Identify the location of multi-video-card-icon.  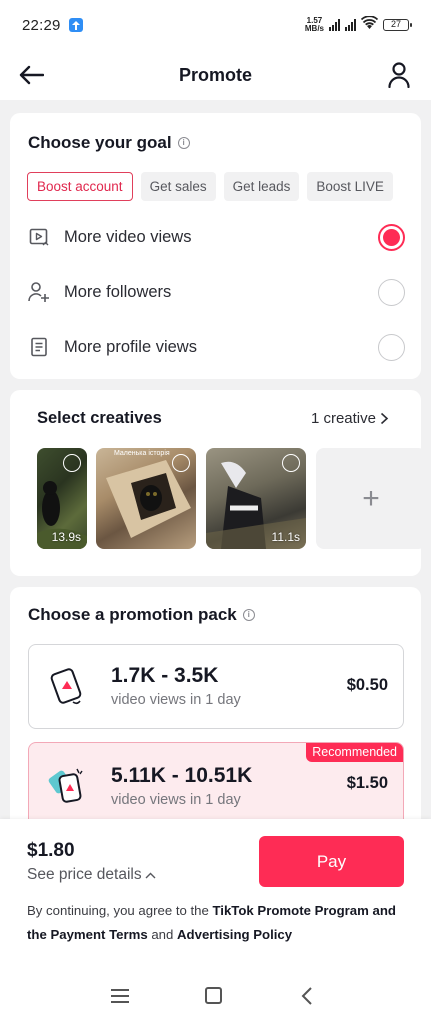
(65, 785).